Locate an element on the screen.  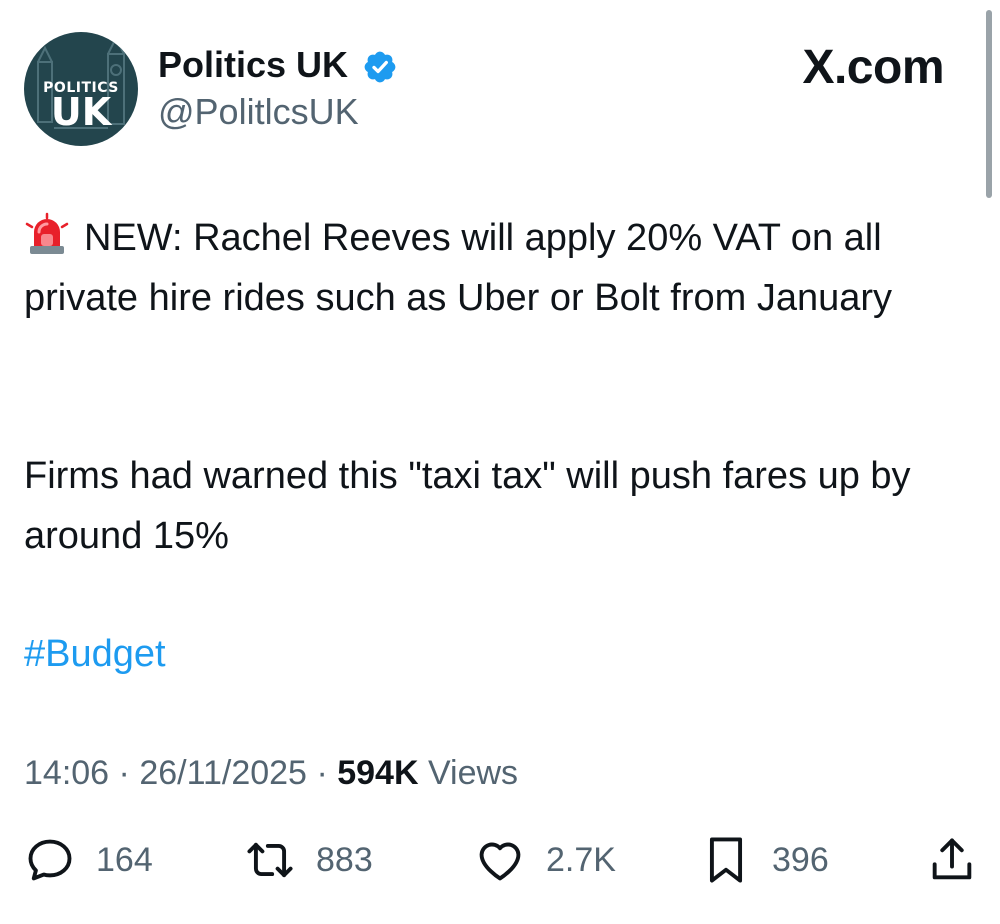
brand-label: X.com is located at coordinates (873, 67).